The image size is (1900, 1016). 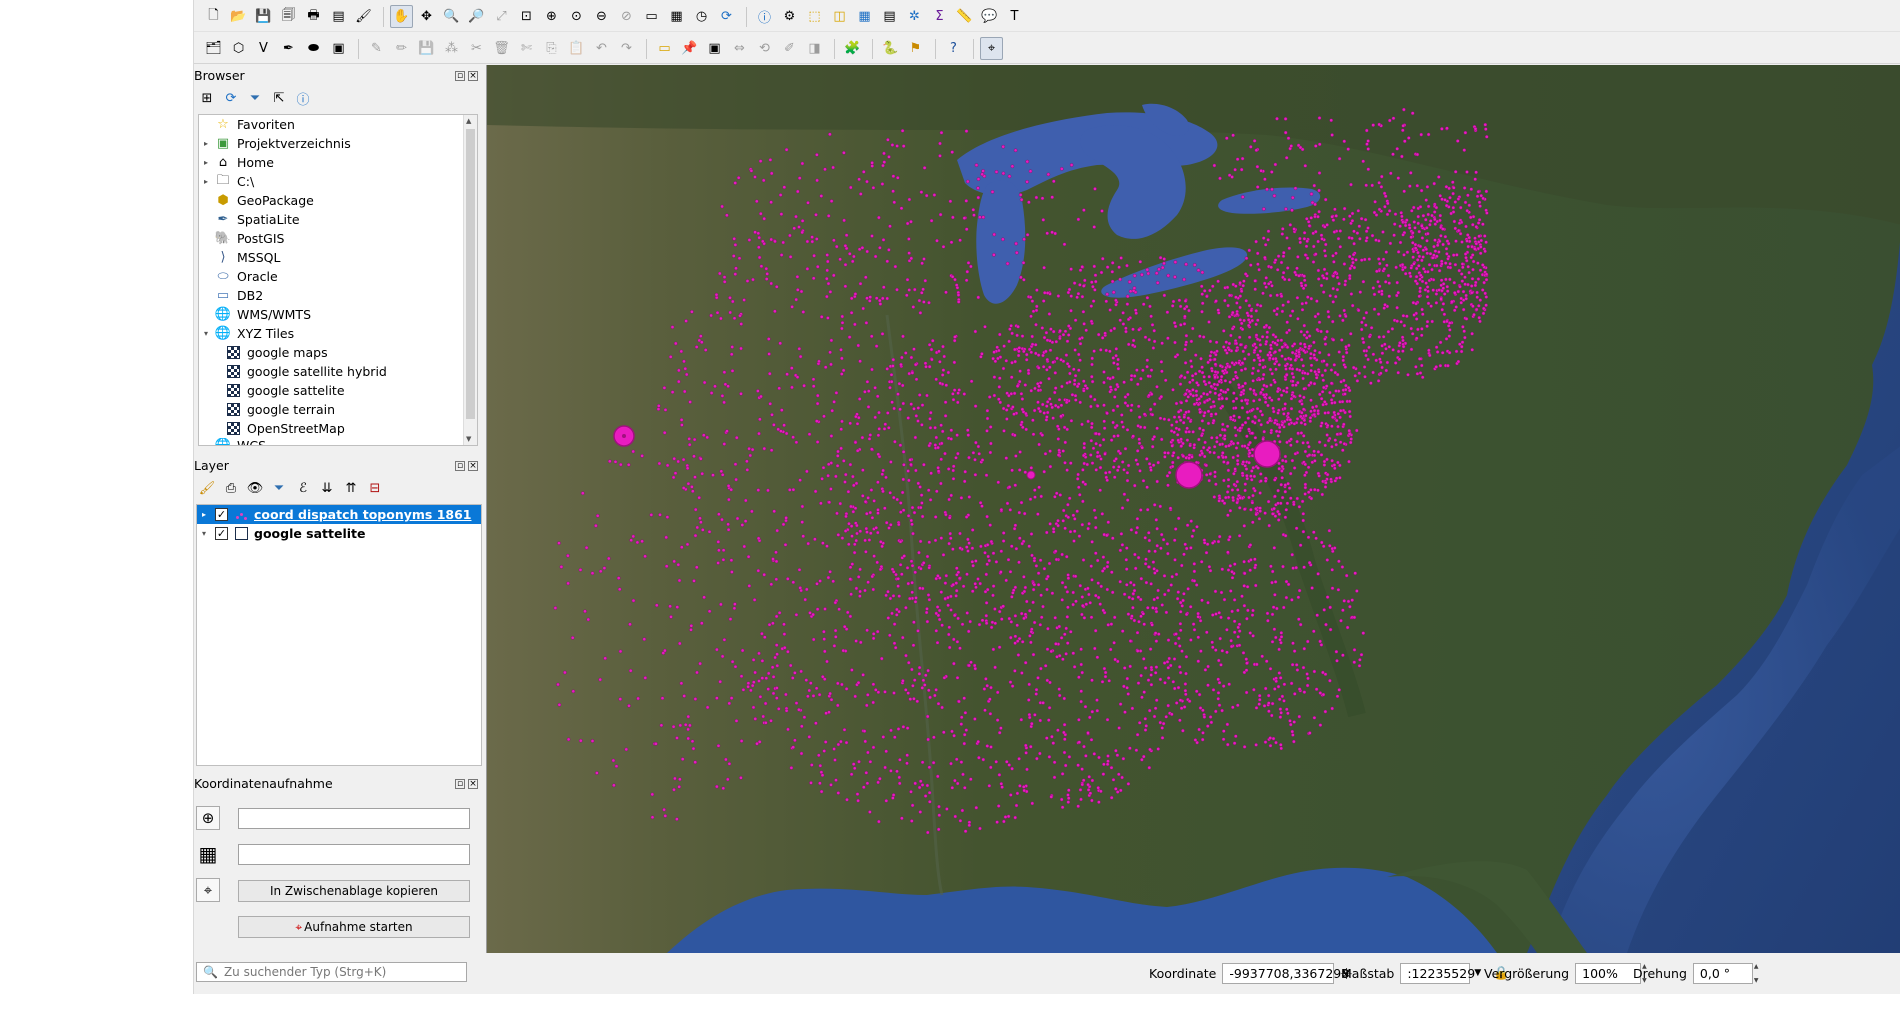 What do you see at coordinates (338, 16) in the screenshot?
I see `layout-manager-icon: ▤` at bounding box center [338, 16].